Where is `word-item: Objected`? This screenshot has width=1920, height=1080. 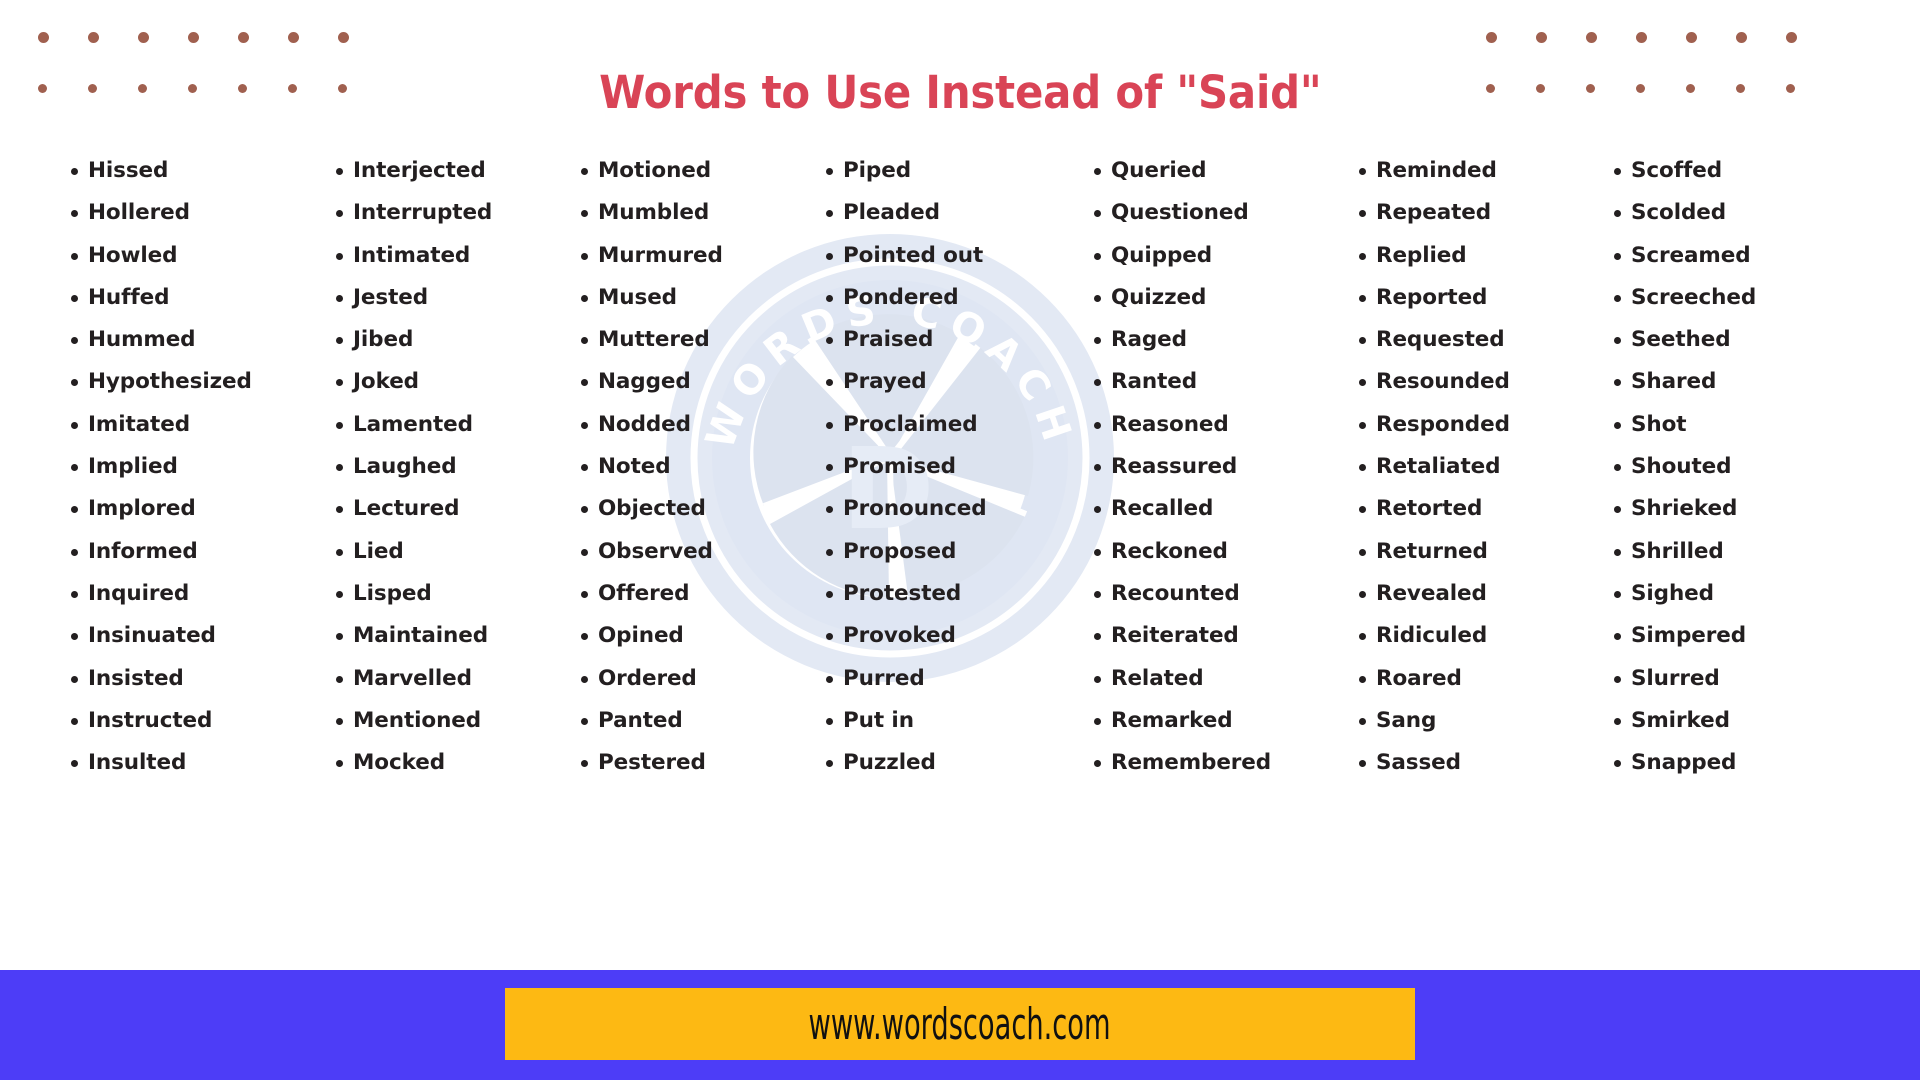
word-item: Objected is located at coordinates (698, 509).